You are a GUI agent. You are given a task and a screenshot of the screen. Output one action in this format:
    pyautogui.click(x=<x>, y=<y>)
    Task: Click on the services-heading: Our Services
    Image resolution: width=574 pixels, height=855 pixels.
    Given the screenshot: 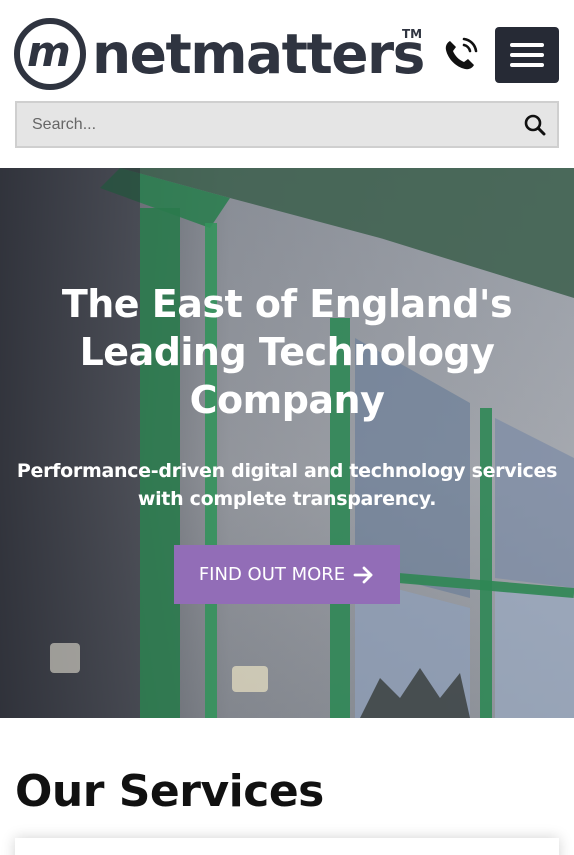 What is the action you would take?
    pyautogui.click(x=169, y=791)
    